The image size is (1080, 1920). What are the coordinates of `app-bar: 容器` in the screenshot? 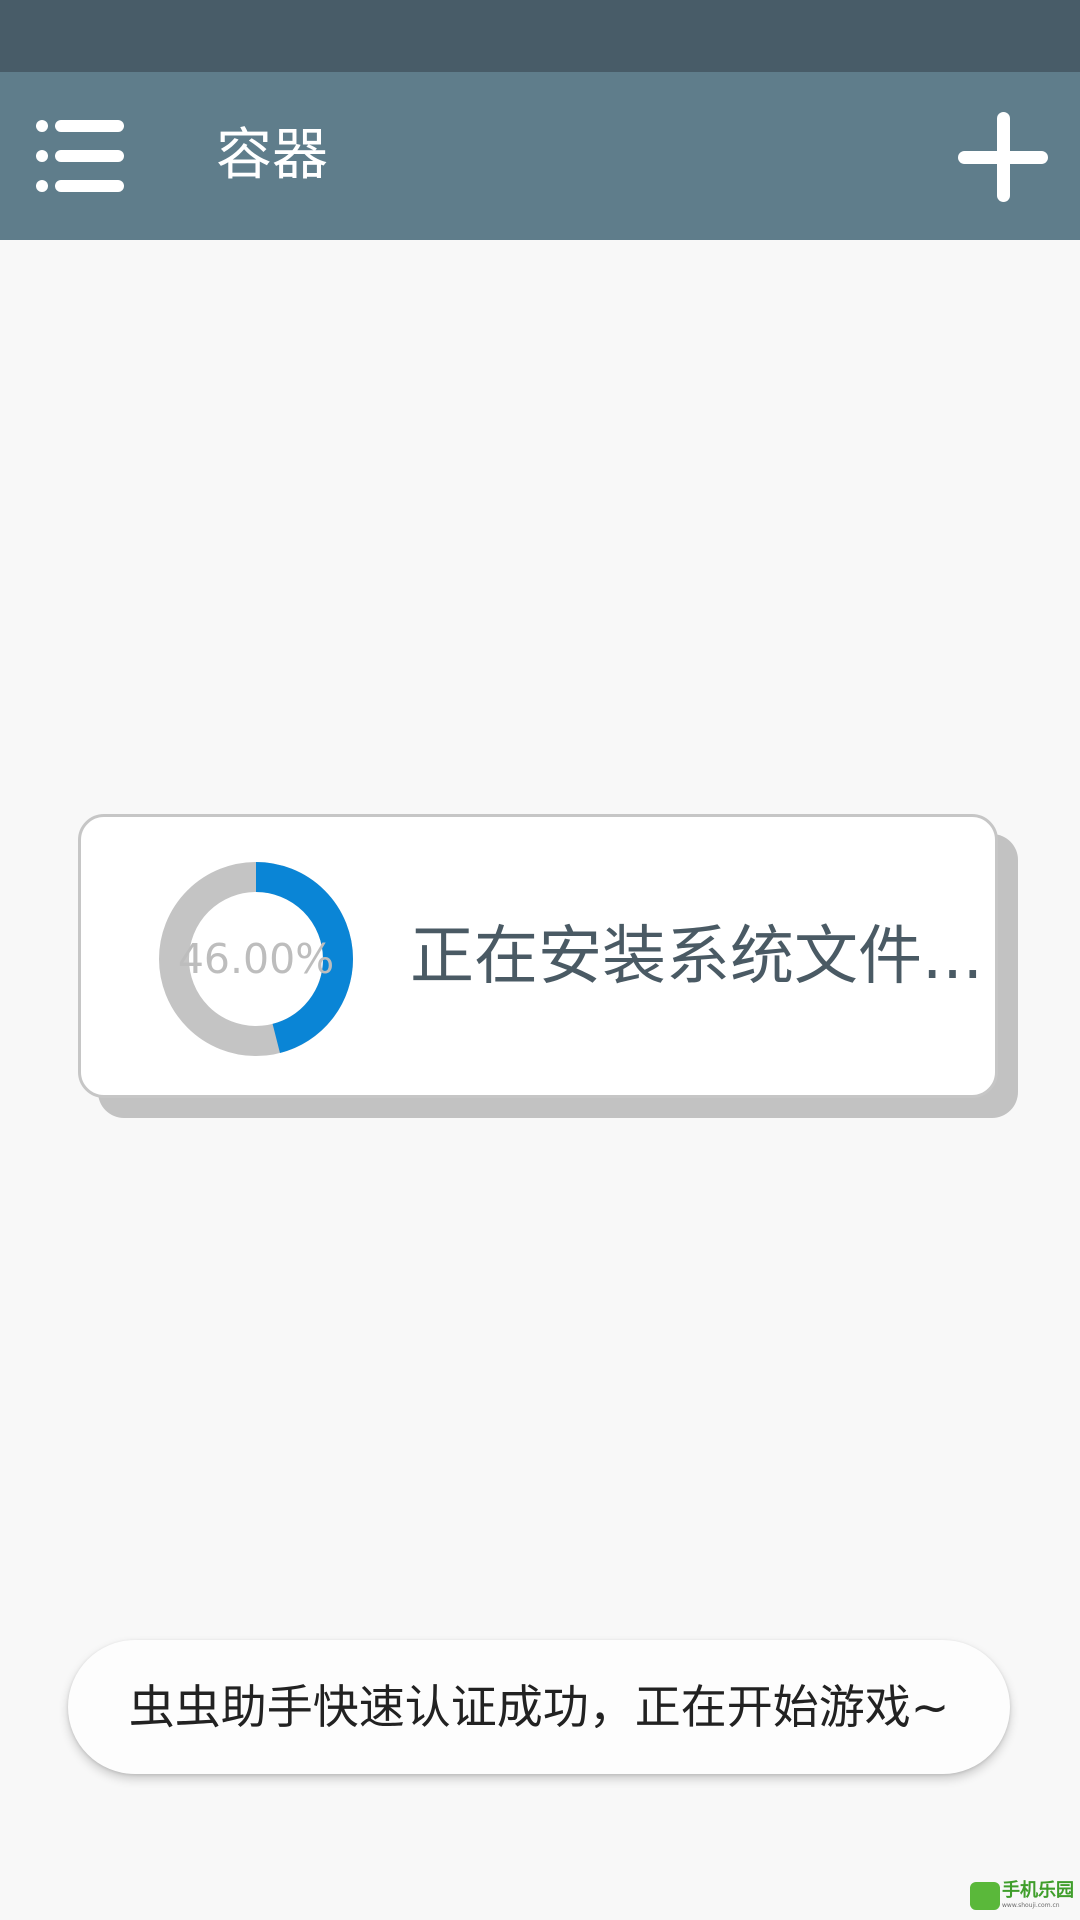 It's located at (540, 156).